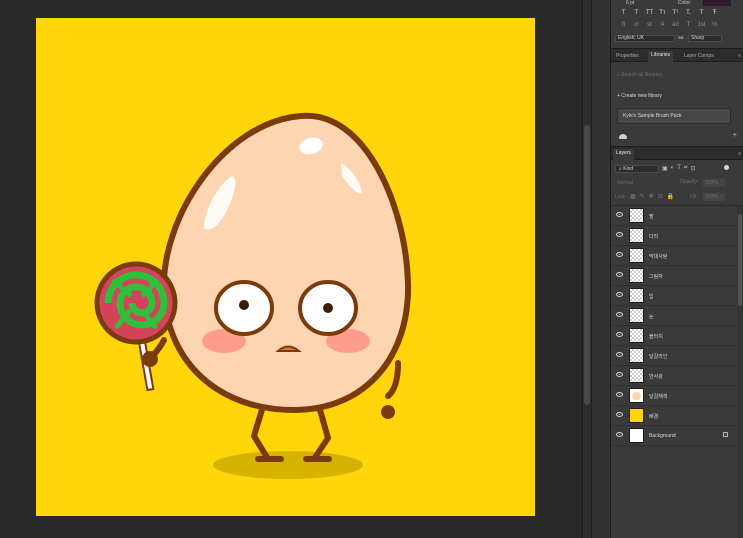 This screenshot has width=743, height=538. What do you see at coordinates (673, 256) in the screenshot?
I see `layer-row: 막대사탕` at bounding box center [673, 256].